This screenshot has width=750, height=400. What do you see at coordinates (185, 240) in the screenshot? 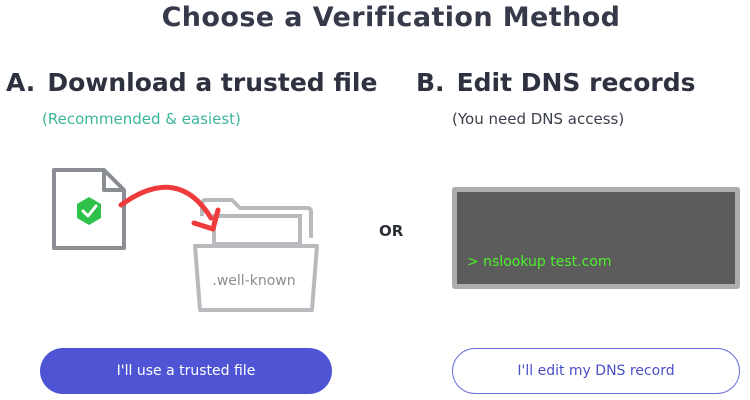
I see `trusted-file-illustration: .well-known` at bounding box center [185, 240].